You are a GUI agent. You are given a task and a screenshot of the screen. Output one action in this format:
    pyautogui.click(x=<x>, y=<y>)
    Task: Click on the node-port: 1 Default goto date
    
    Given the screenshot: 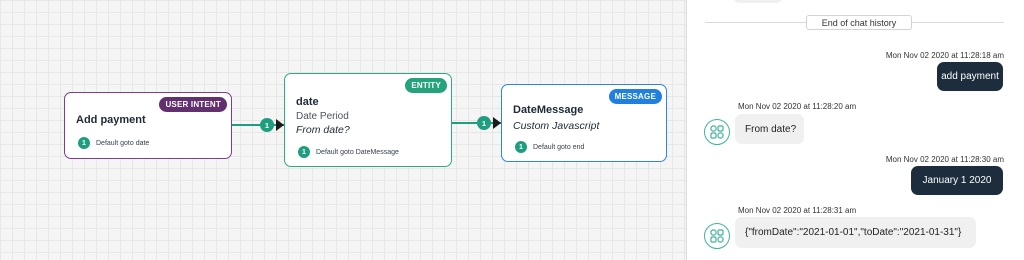 What is the action you would take?
    pyautogui.click(x=113, y=143)
    